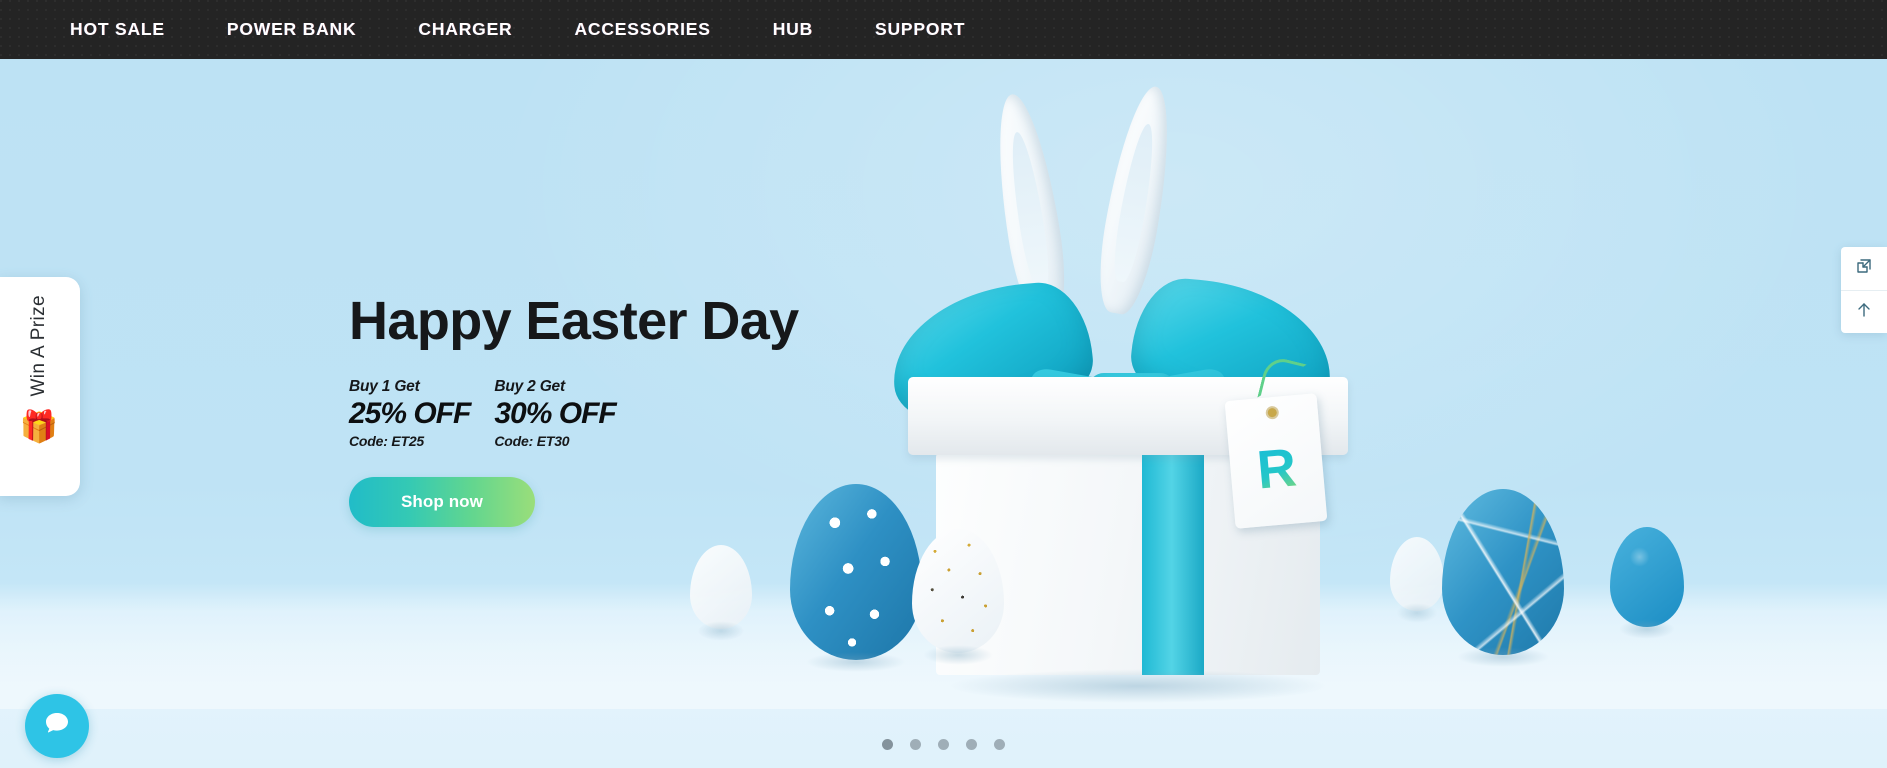 The image size is (1887, 768). I want to click on carousel-dots, so click(943, 744).